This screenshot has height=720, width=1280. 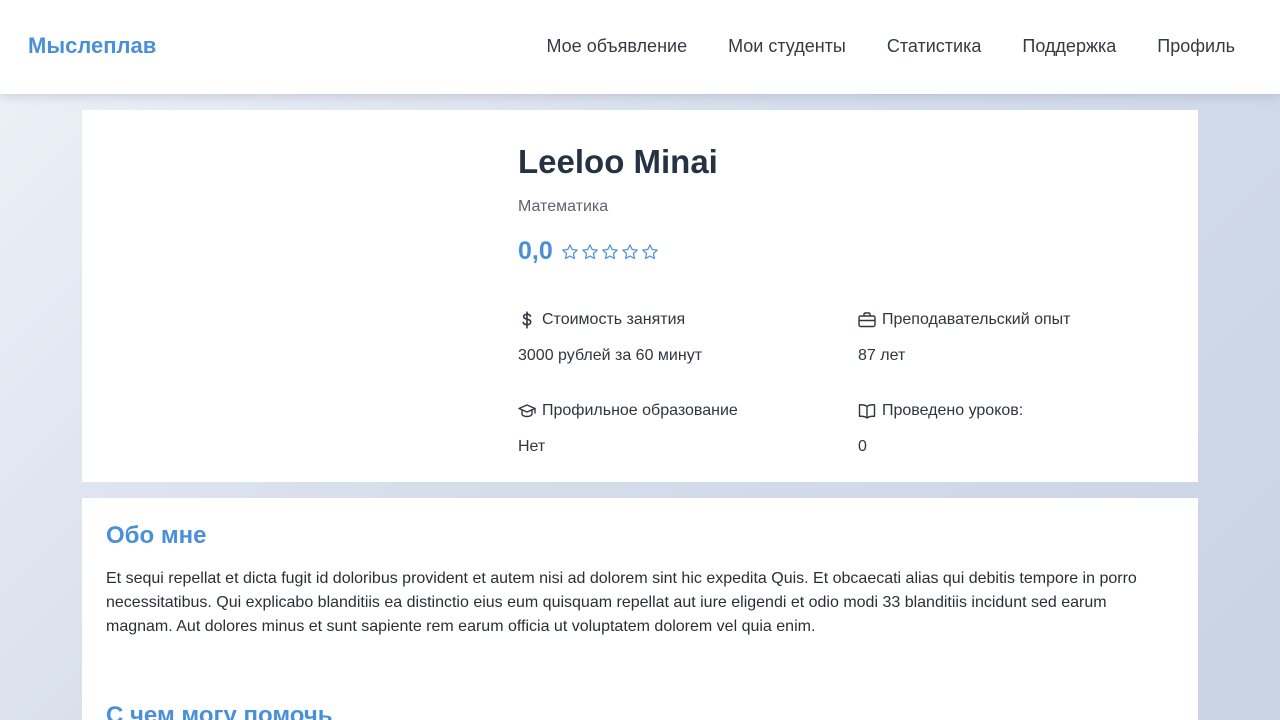 What do you see at coordinates (940, 429) in the screenshot?
I see `lessons-conducted: Проведено уроков: 0` at bounding box center [940, 429].